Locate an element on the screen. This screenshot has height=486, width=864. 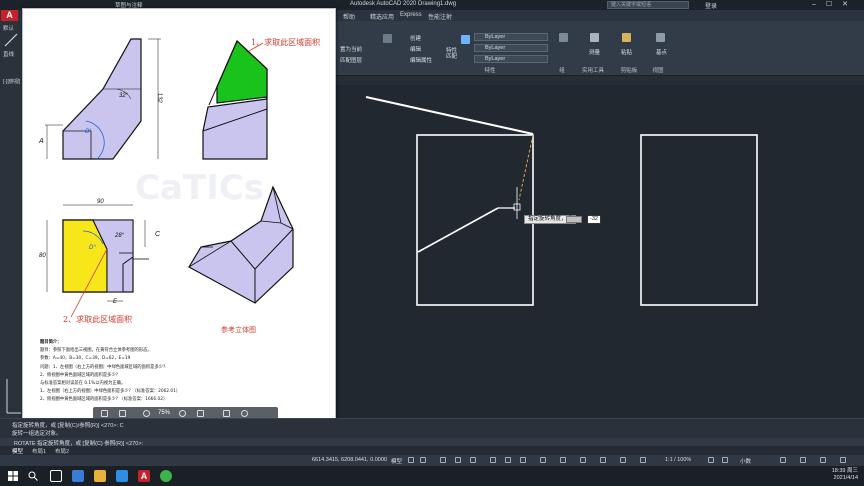
crop-icon is located at coordinates (226, 413).